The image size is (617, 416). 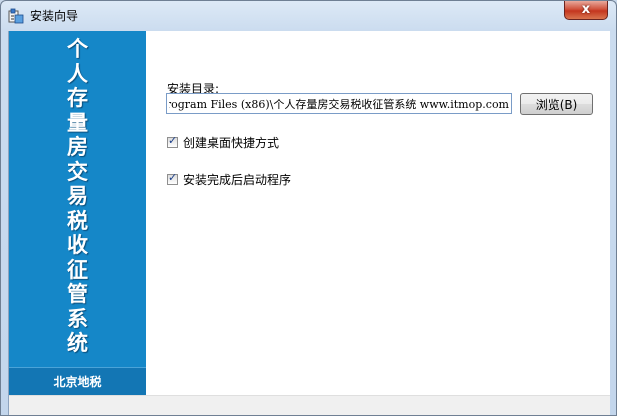 I want to click on sidebar-title-char: 交, so click(x=77, y=171).